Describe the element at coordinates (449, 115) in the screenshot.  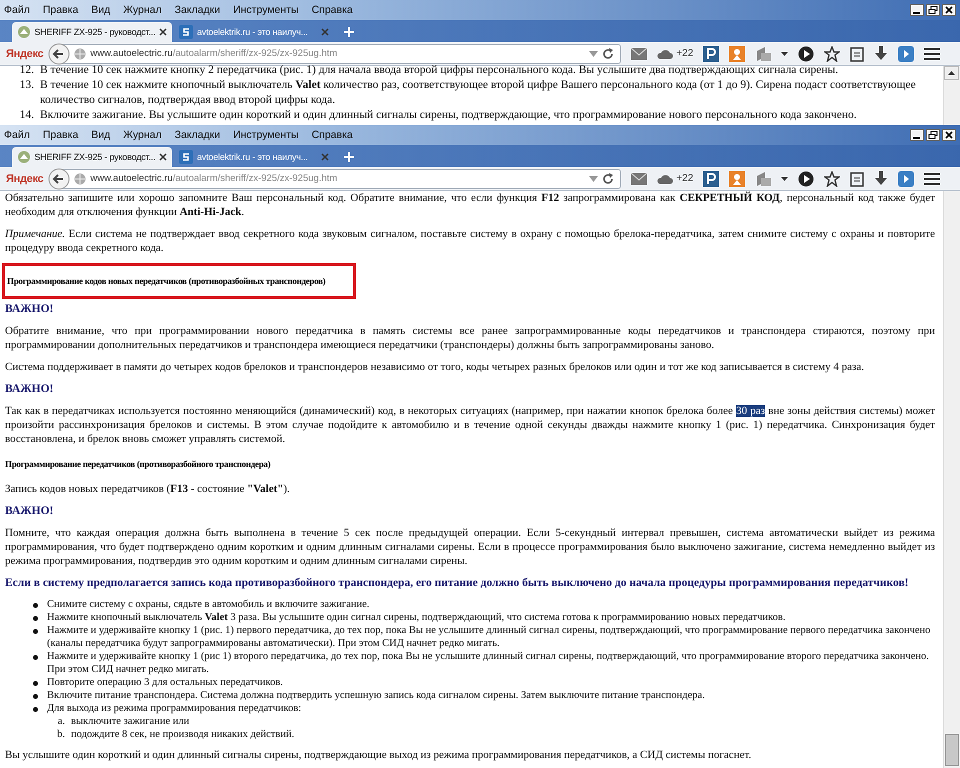
I see `list-item-text: Включите зажигание. Вы услышите один короткий и один длинный сигналы сирены, подтверждающие, что программирование нового персонального кода закончено.` at that location.